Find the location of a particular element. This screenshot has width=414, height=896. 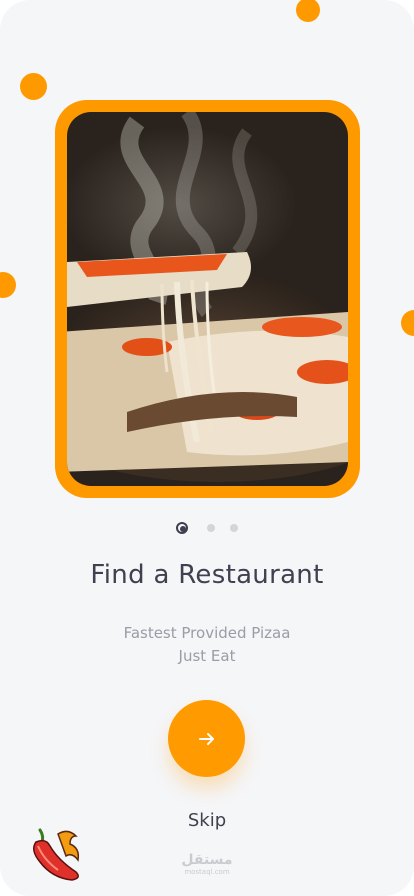

chili-pepper-logo is located at coordinates (57, 855).